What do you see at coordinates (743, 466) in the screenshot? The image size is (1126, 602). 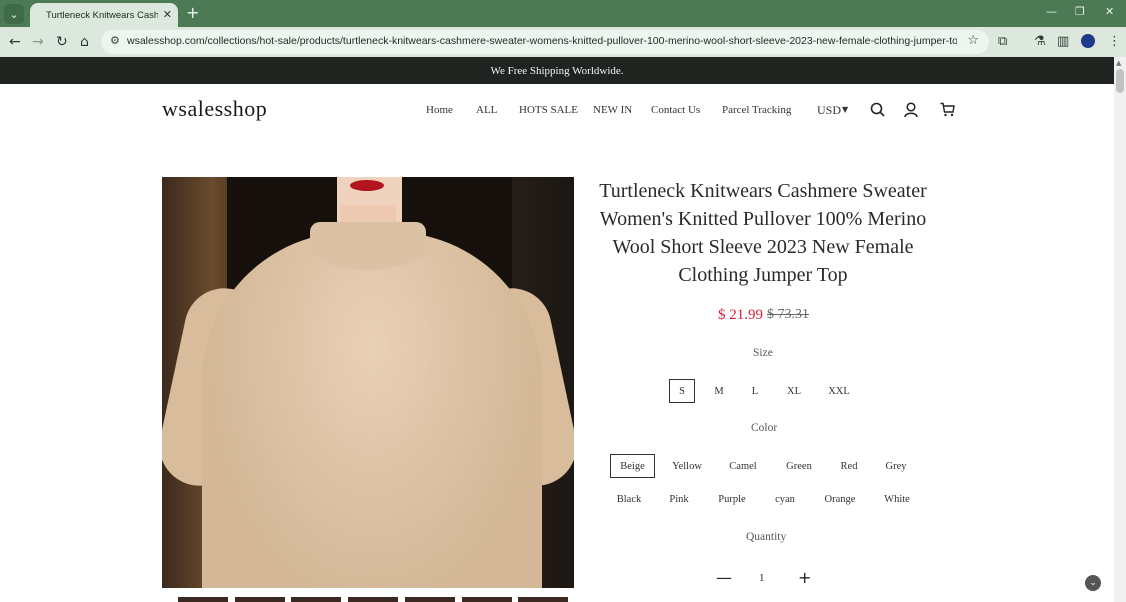 I see `color-option-camel: Camel` at bounding box center [743, 466].